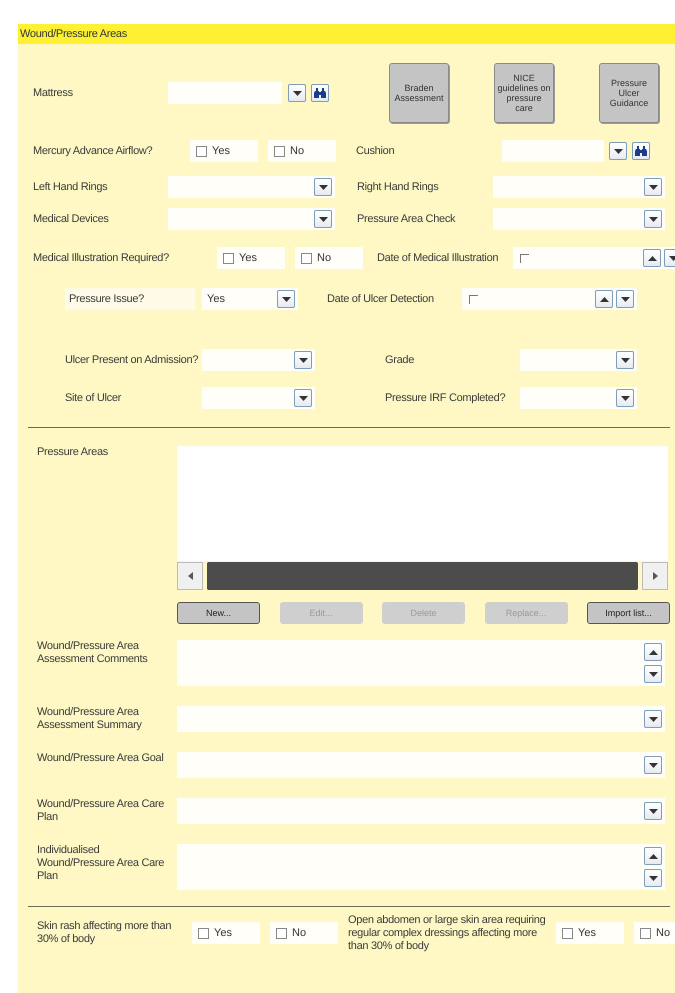 The width and height of the screenshot is (675, 993). I want to click on field-label: Mattress, so click(53, 93).